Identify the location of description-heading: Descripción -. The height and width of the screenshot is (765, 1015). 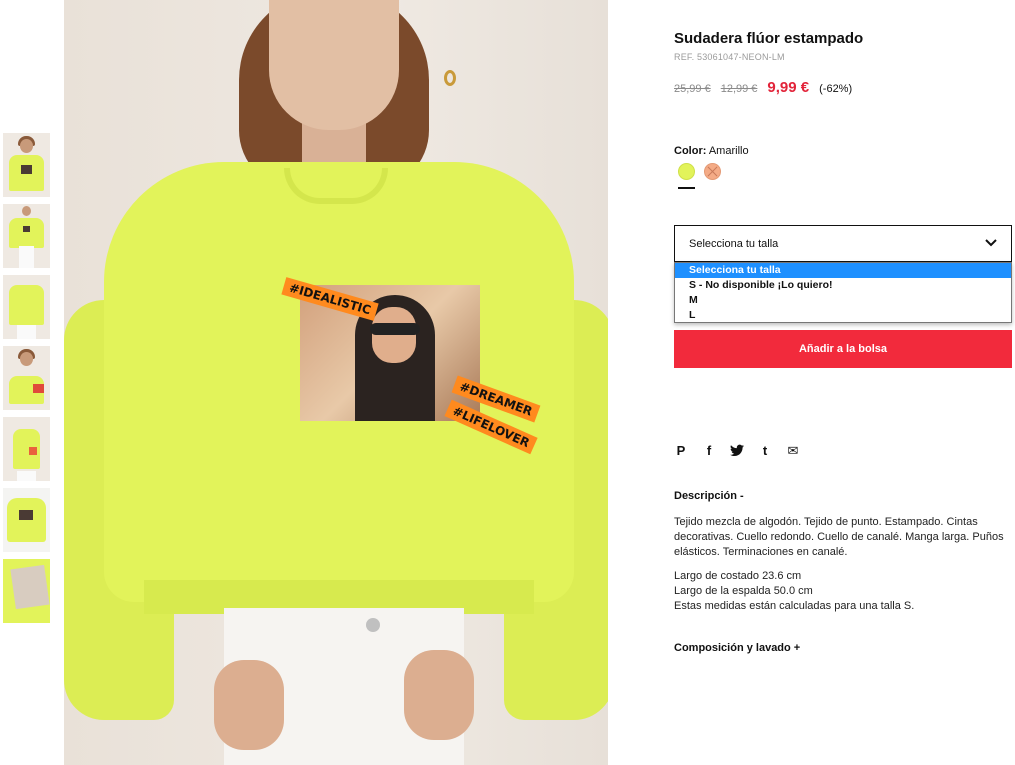
(709, 496).